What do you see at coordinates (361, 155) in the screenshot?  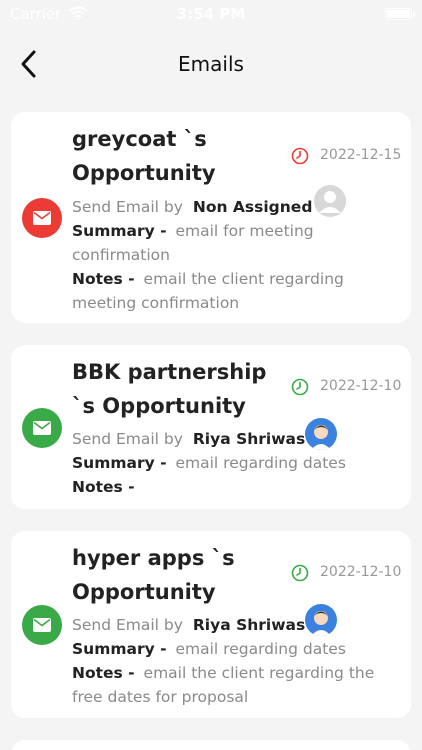 I see `date-text: 2022-12-15` at bounding box center [361, 155].